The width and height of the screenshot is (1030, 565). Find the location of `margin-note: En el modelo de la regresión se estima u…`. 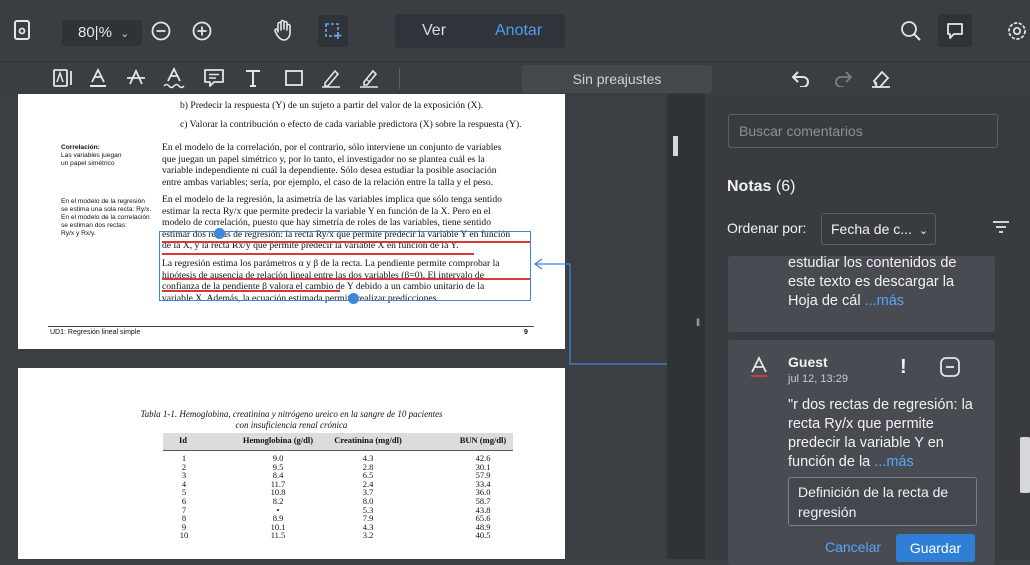

margin-note: En el modelo de la regresión se estima u… is located at coordinates (106, 217).